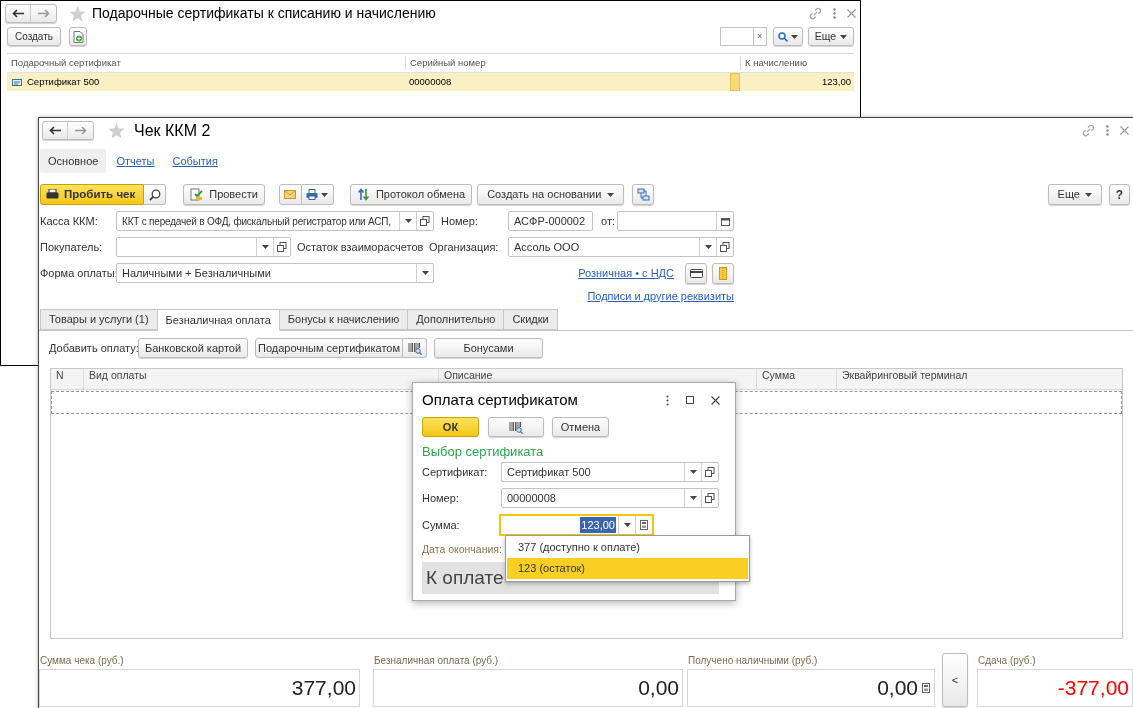 The width and height of the screenshot is (1133, 708). What do you see at coordinates (905, 375) in the screenshot?
I see `column-header: Эквайринговый терминал` at bounding box center [905, 375].